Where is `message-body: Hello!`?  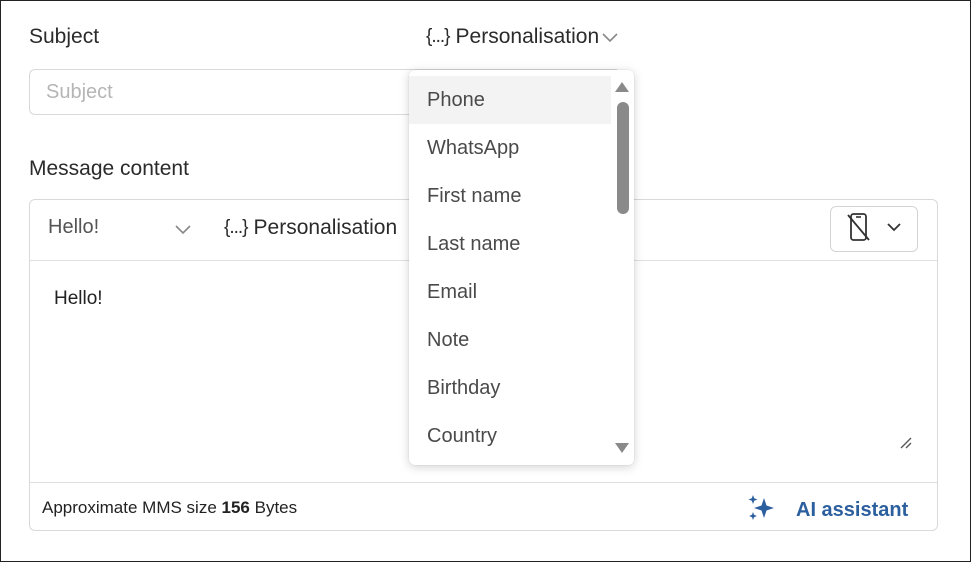
message-body: Hello! is located at coordinates (78, 299).